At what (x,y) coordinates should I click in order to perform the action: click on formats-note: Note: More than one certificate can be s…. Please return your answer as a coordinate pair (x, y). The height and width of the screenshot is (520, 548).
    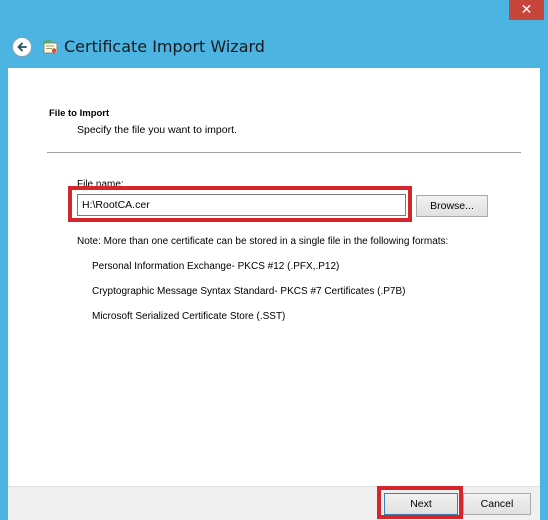
    Looking at the image, I should click on (263, 241).